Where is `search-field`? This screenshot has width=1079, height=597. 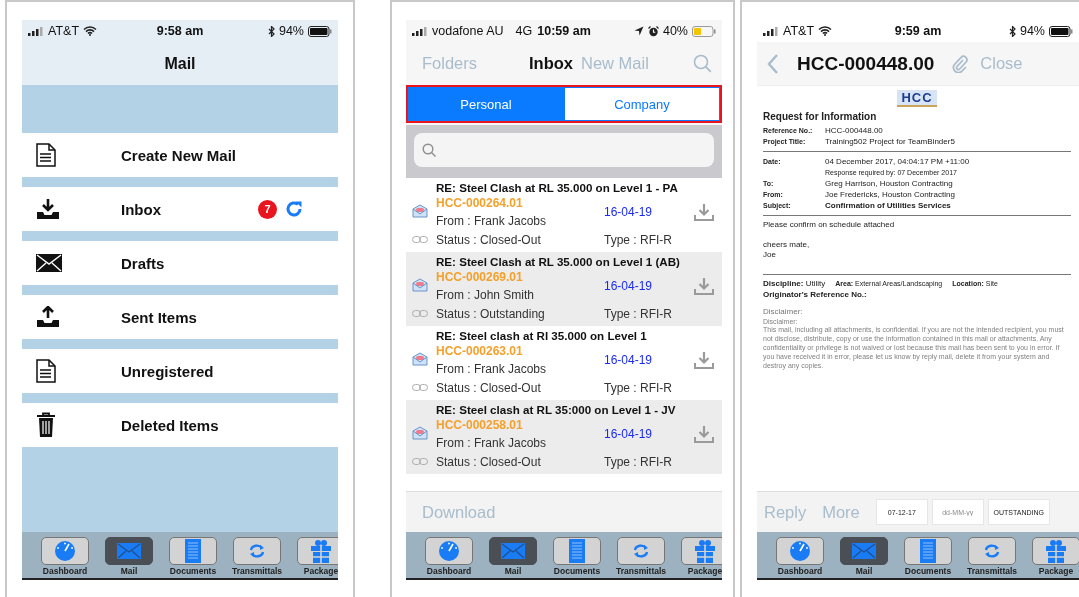 search-field is located at coordinates (564, 150).